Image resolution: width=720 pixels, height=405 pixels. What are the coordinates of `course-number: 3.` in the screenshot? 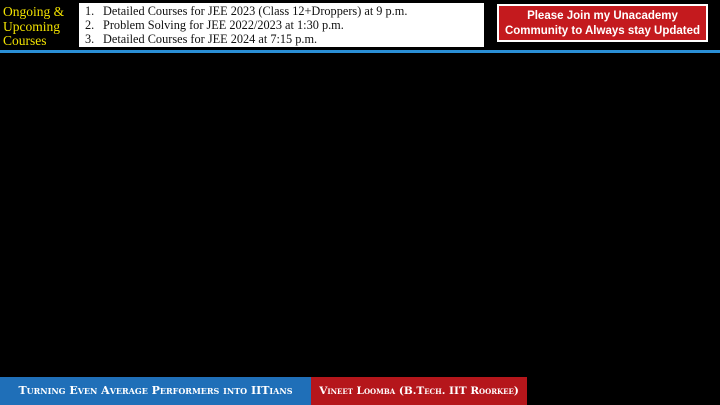 It's located at (90, 39).